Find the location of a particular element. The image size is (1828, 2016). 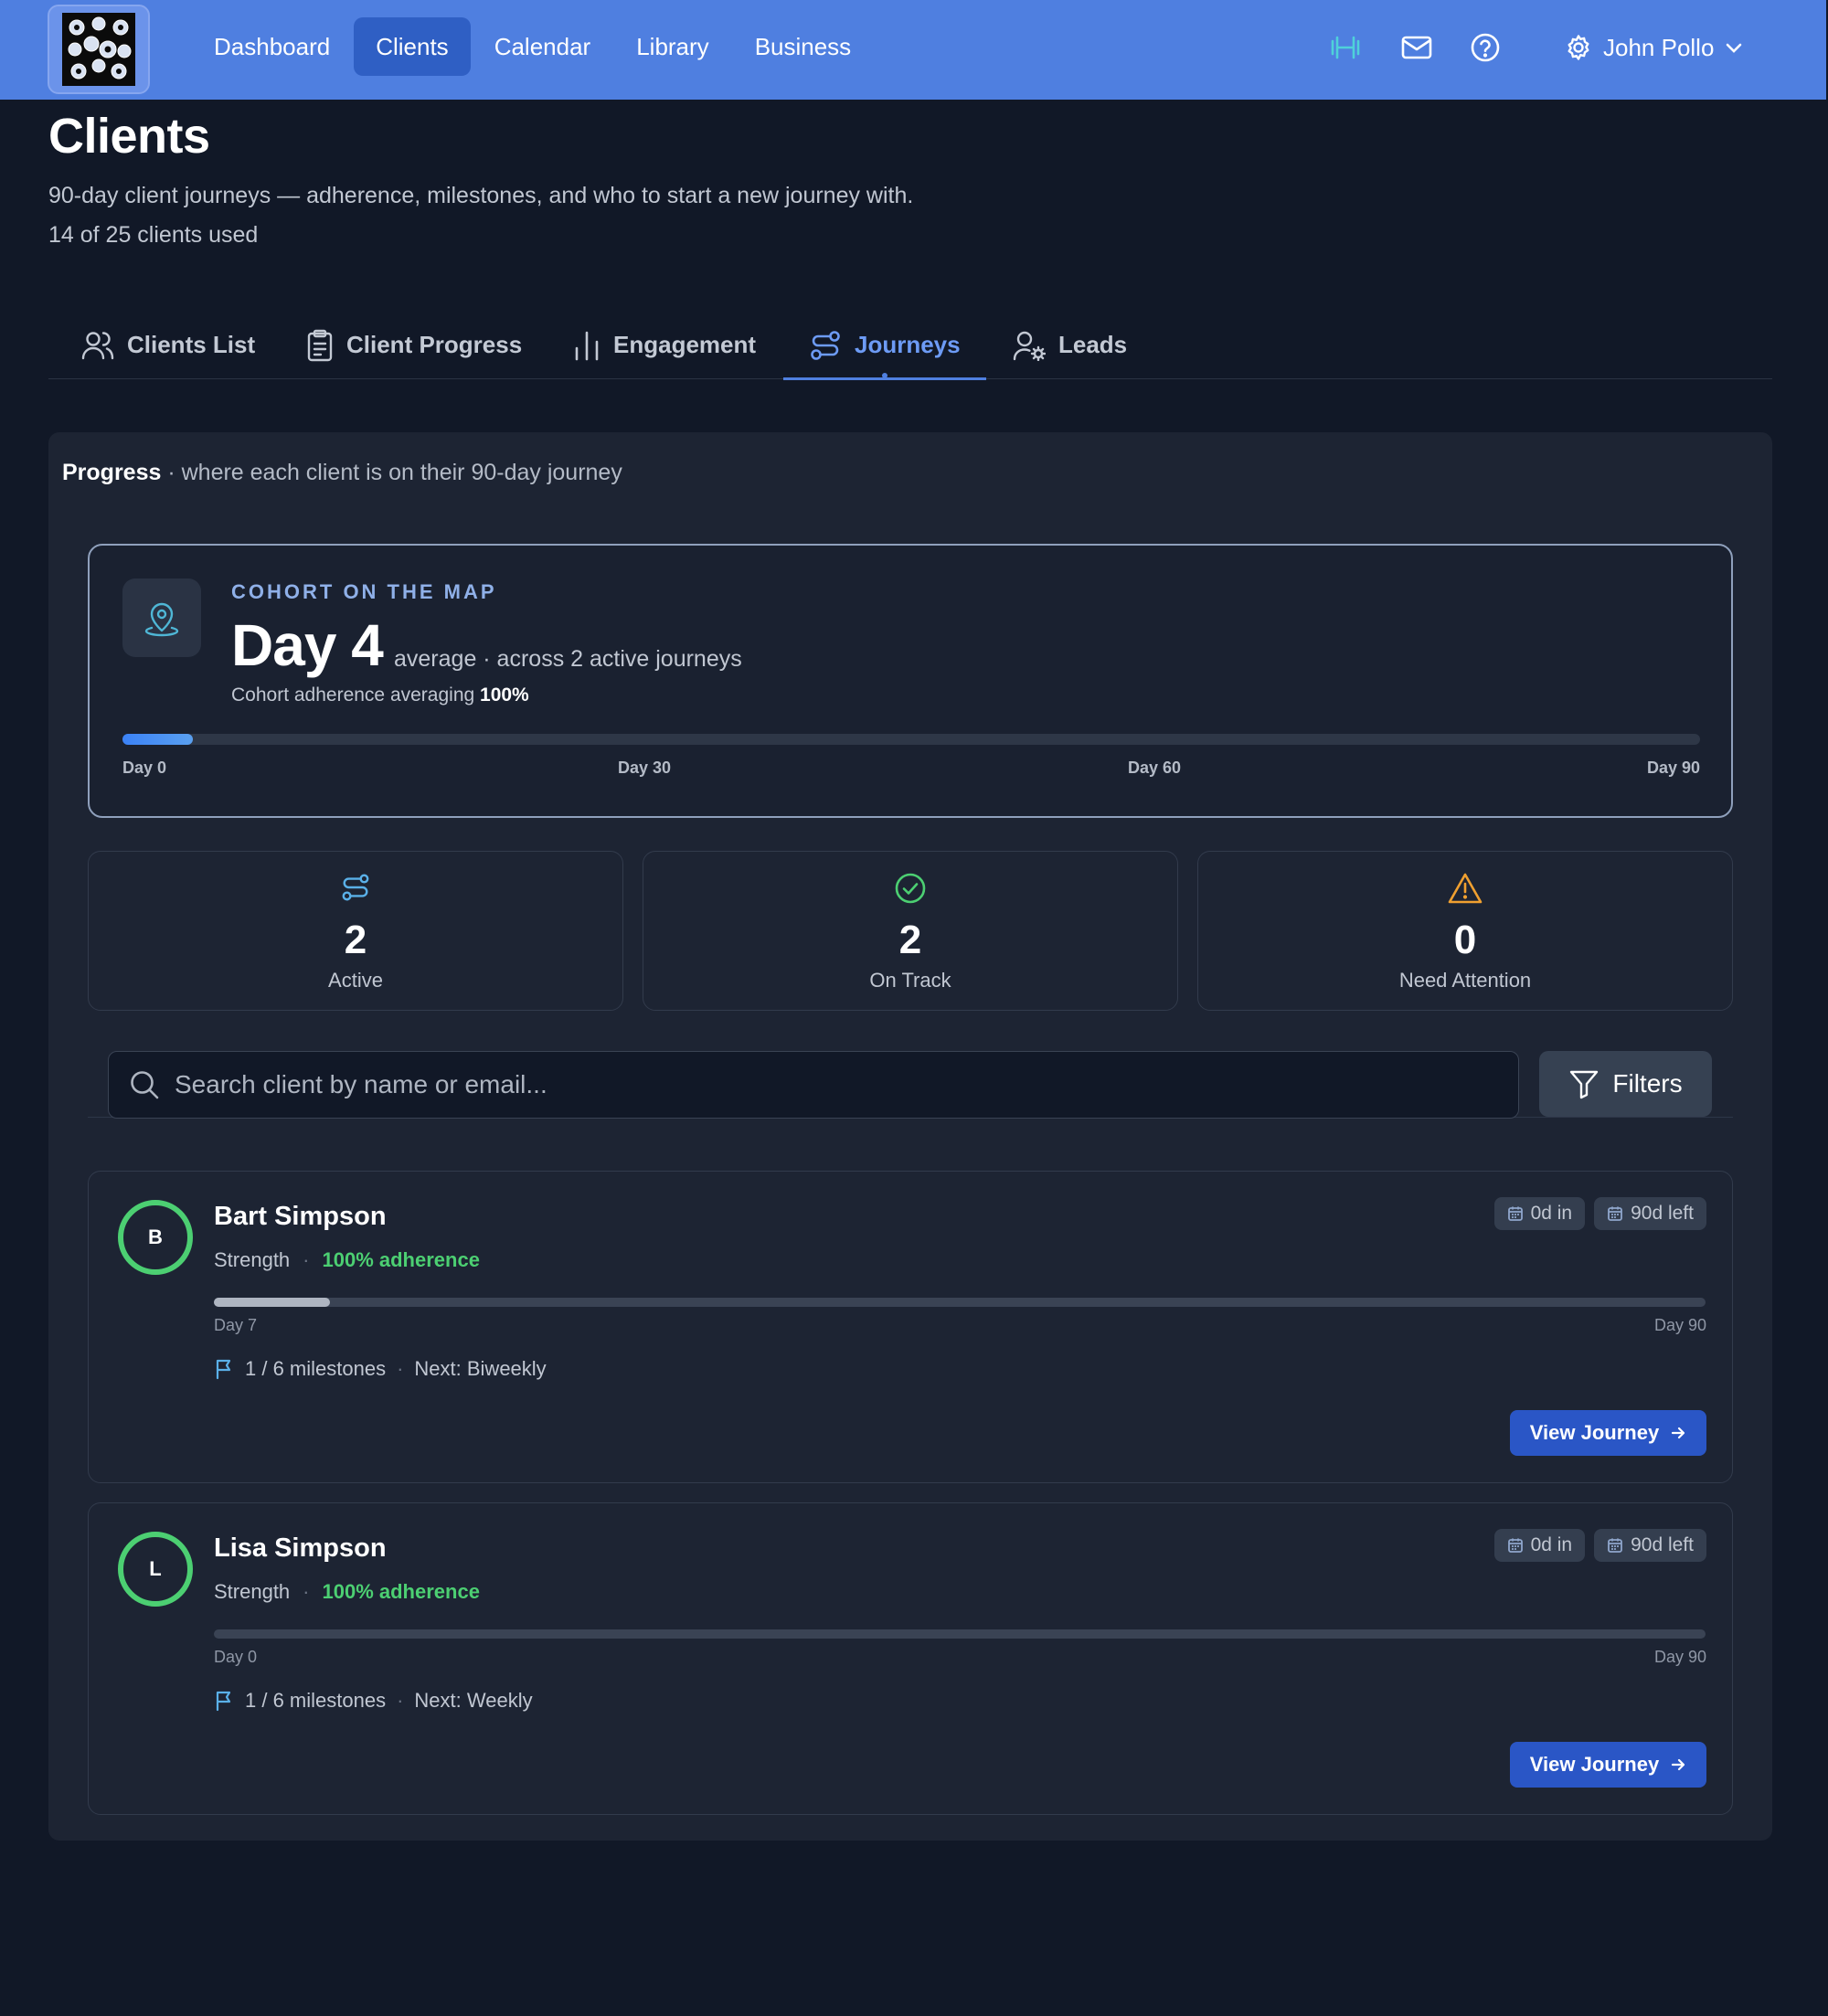

stat-label: On Track is located at coordinates (910, 981).